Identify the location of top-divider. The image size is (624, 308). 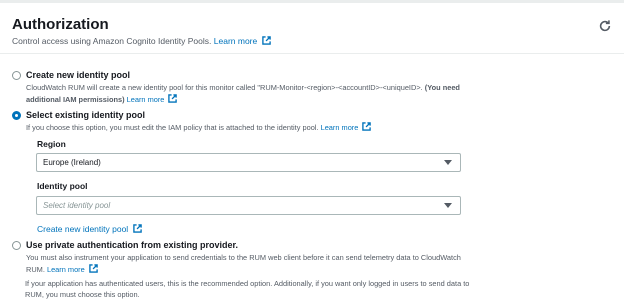
(312, 1).